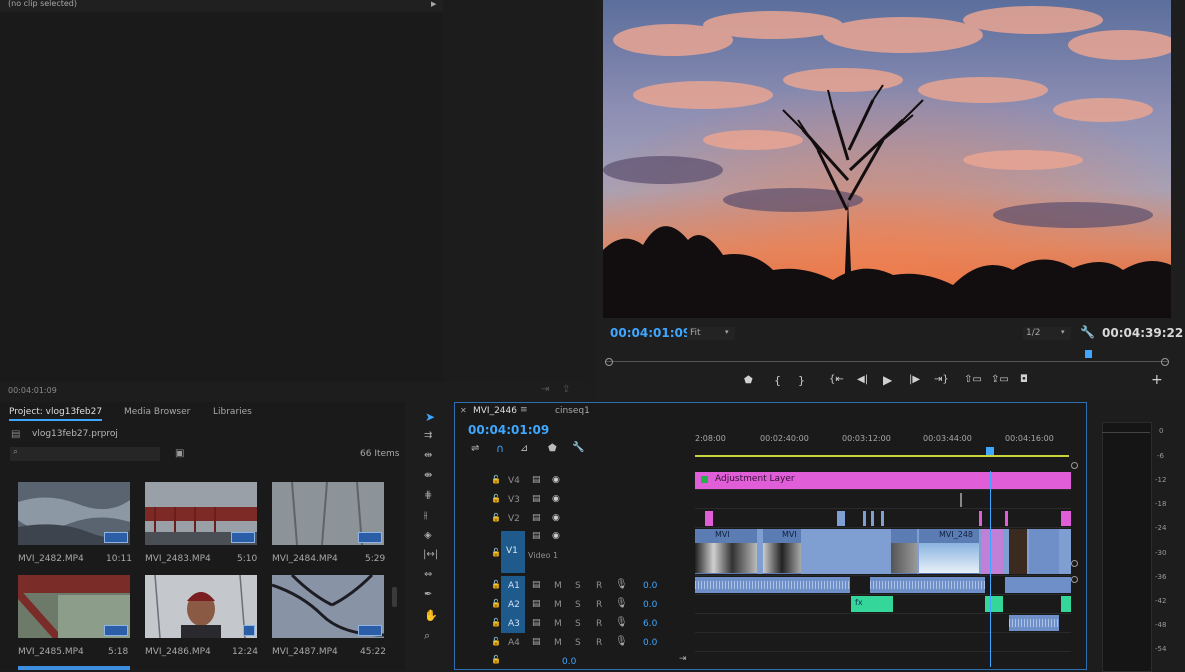 This screenshot has width=1185, height=672. Describe the element at coordinates (883, 569) in the screenshot. I see `track-area: Adjustment Layer MVI MVI MVI_248 fx` at that location.